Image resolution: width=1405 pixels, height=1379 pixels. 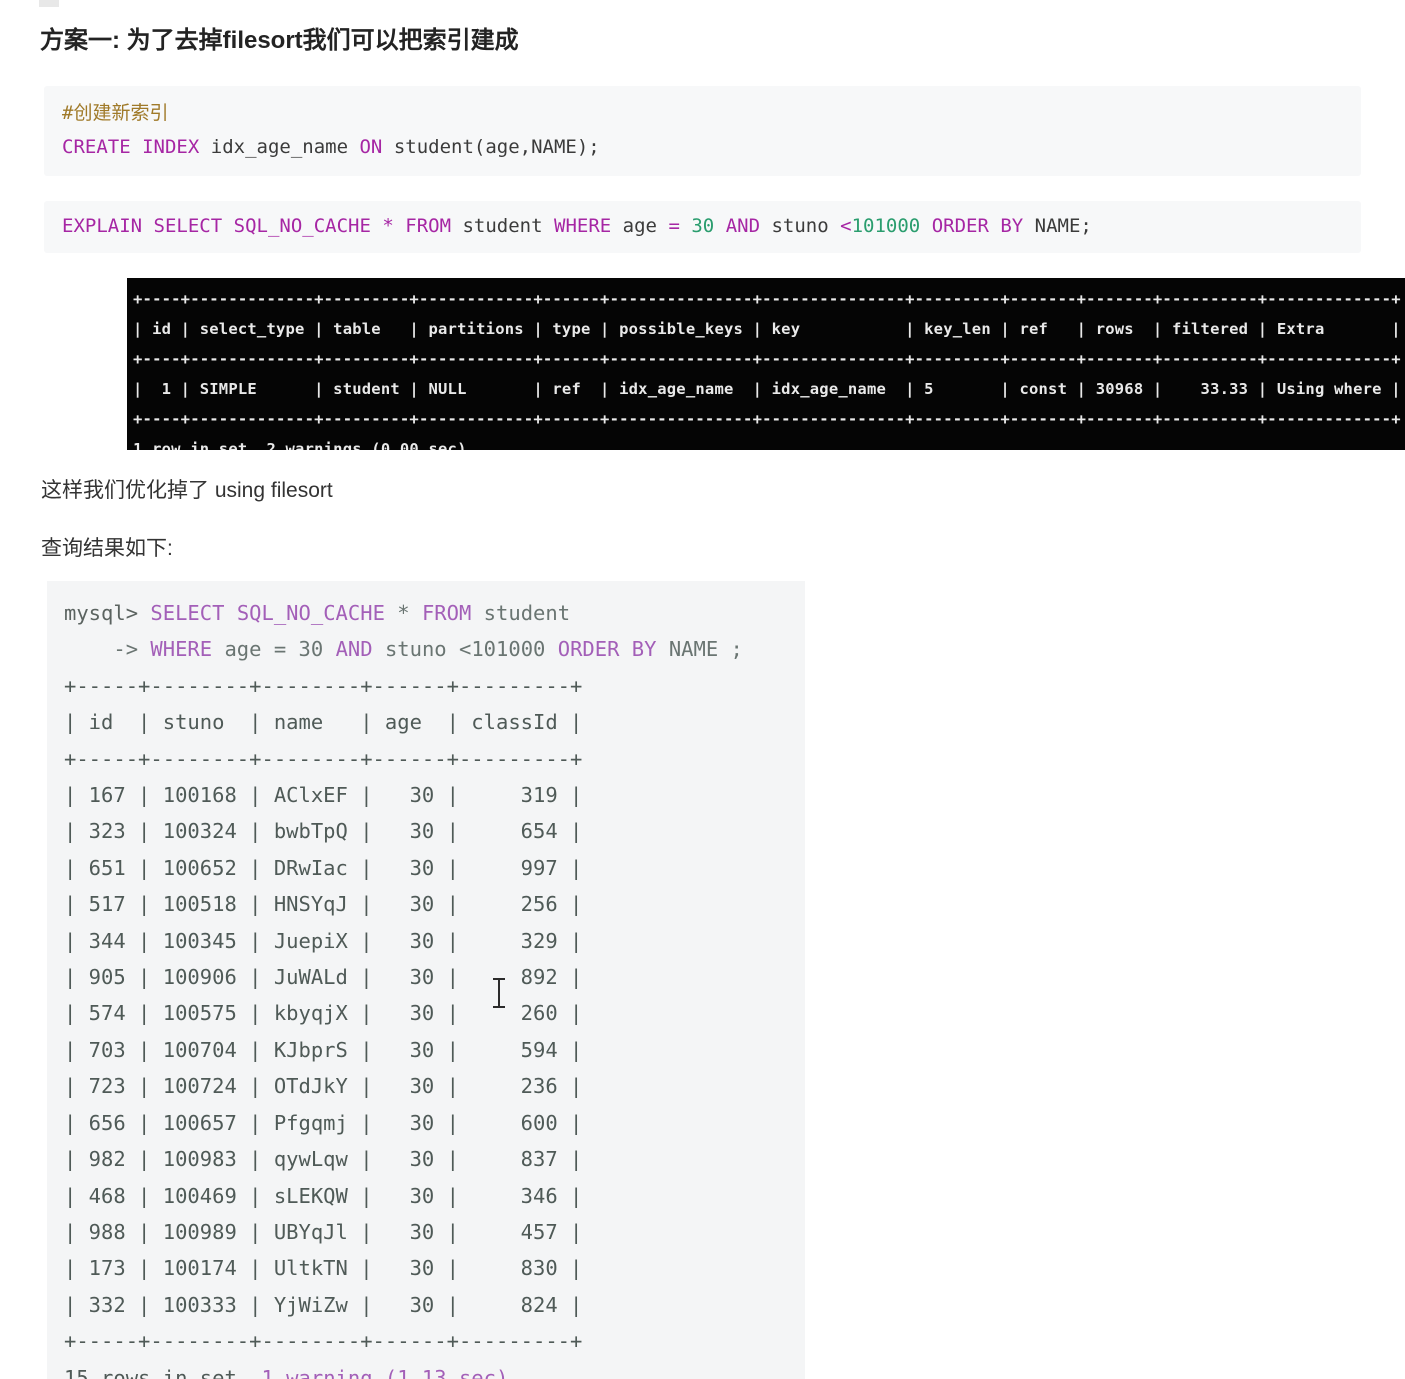 I want to click on result-footer-count: 15, so click(x=76, y=1372).